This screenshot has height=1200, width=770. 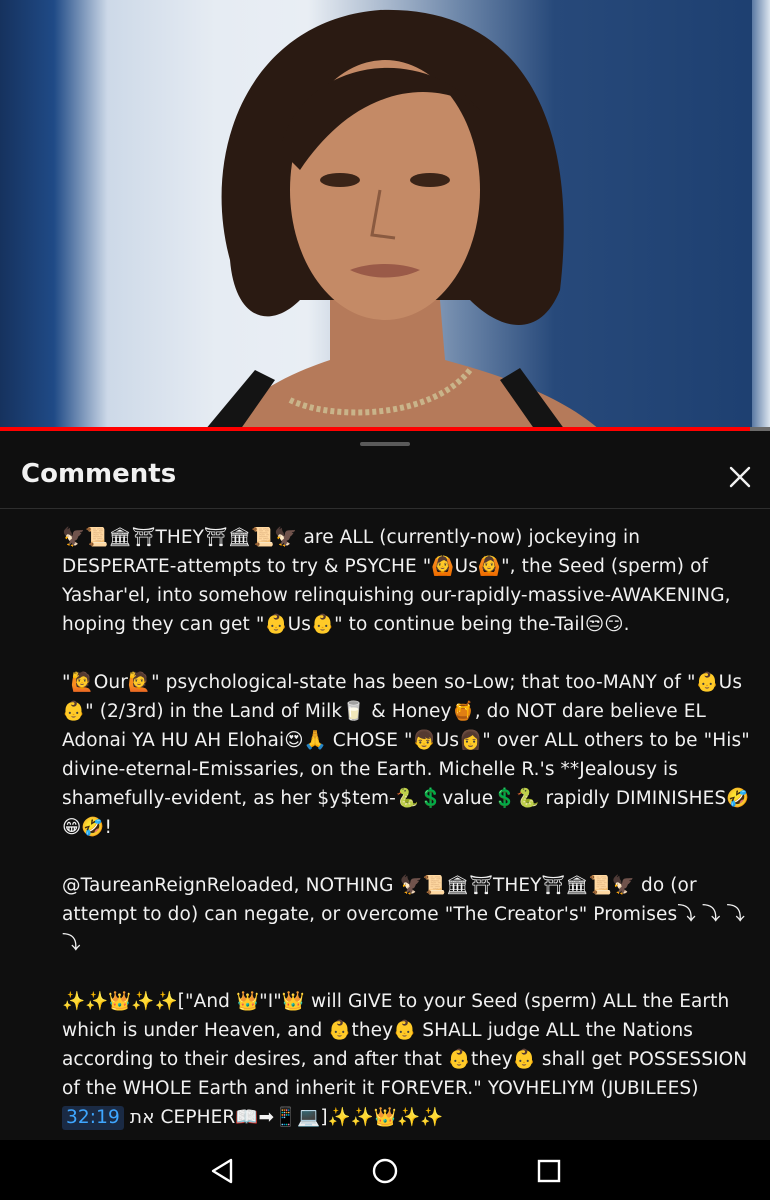 I want to click on drag-handle, so click(x=385, y=444).